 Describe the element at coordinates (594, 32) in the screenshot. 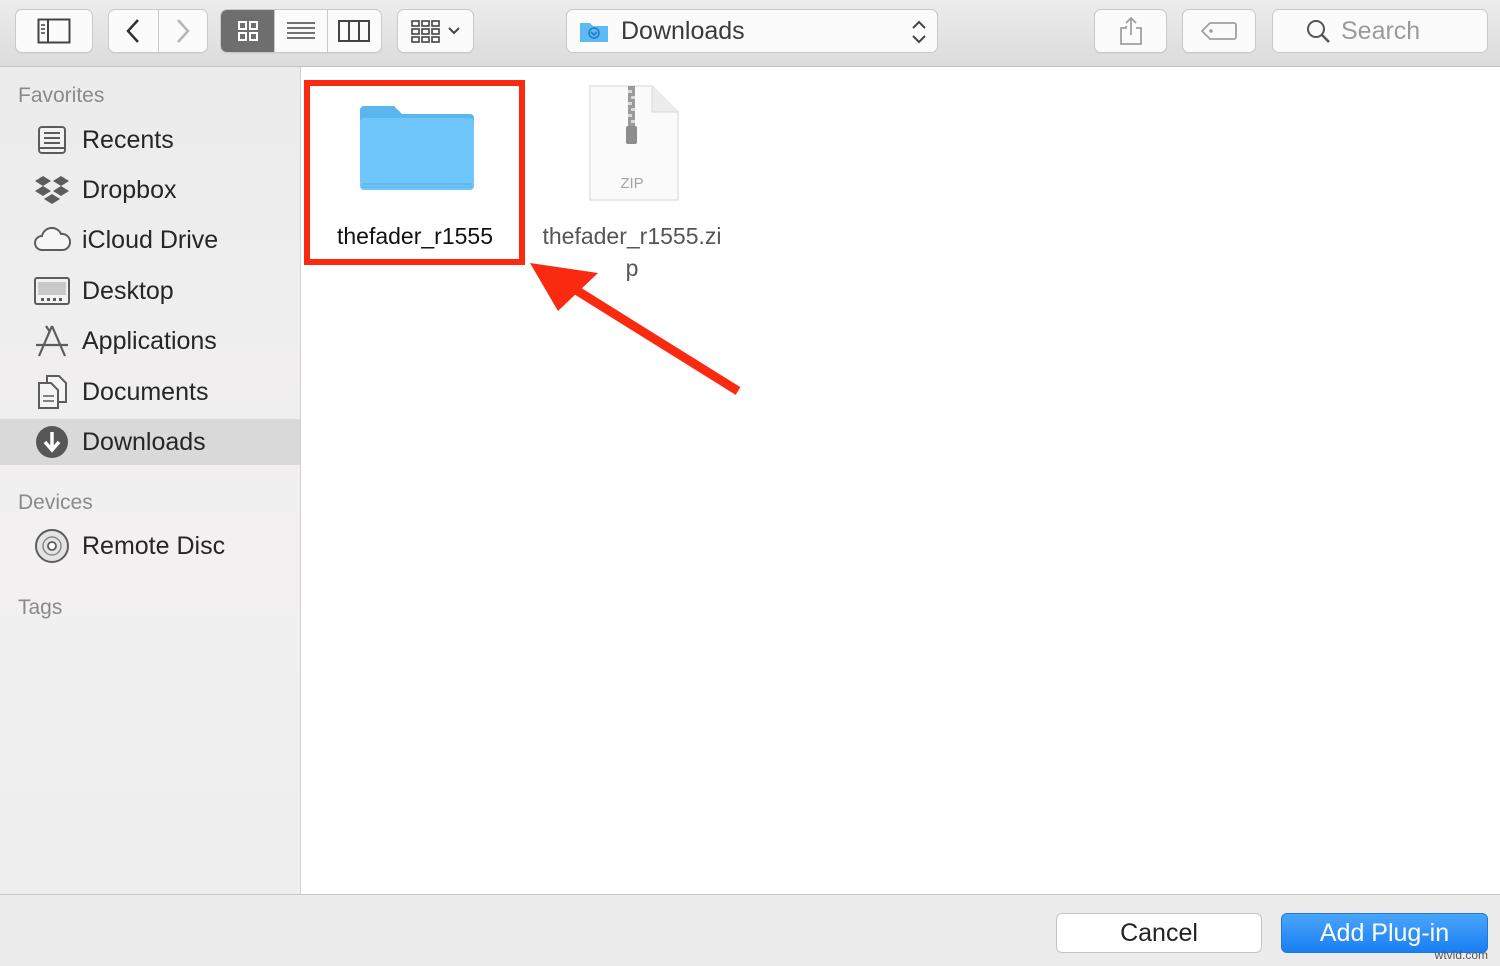

I see `downloads-folder-icon` at that location.